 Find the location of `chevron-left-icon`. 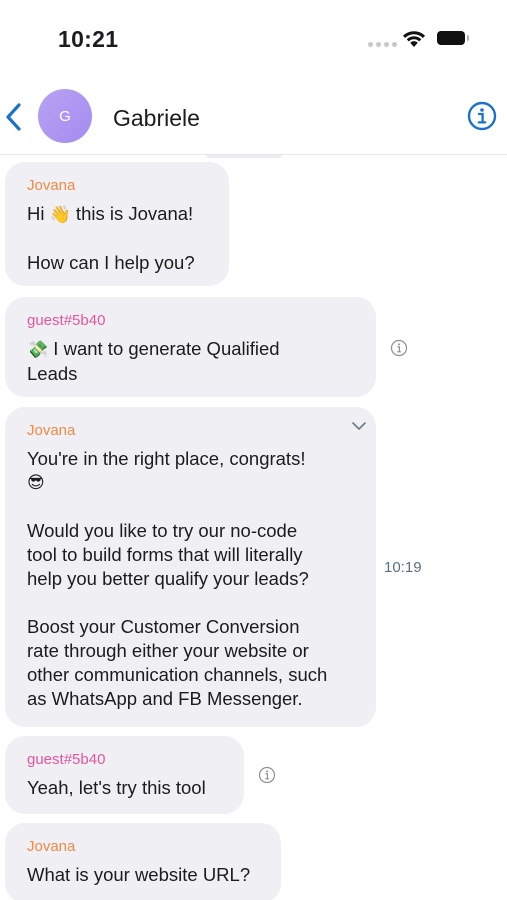

chevron-left-icon is located at coordinates (13, 117).